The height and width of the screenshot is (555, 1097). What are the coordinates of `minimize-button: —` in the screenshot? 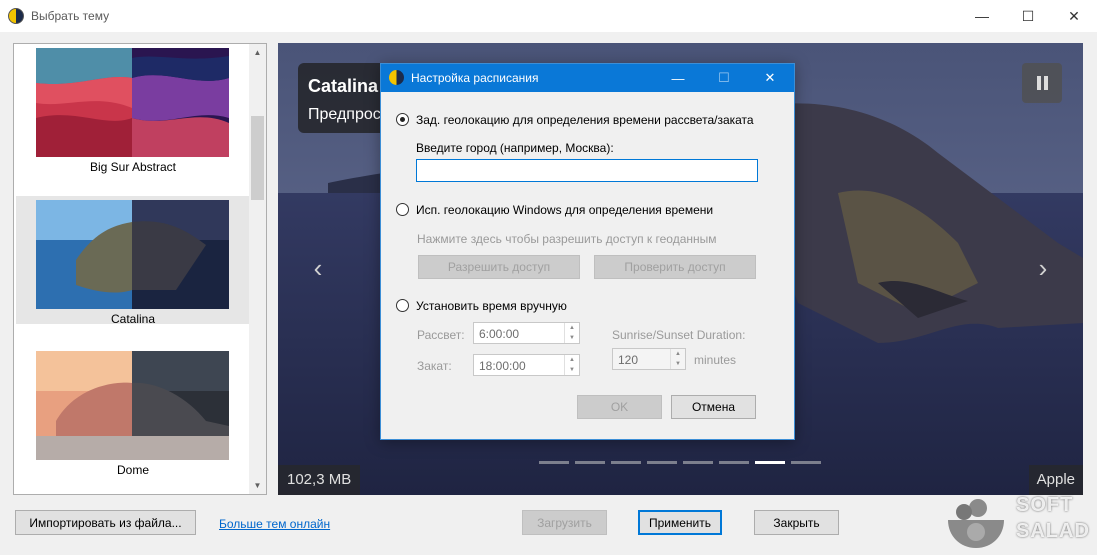 It's located at (982, 16).